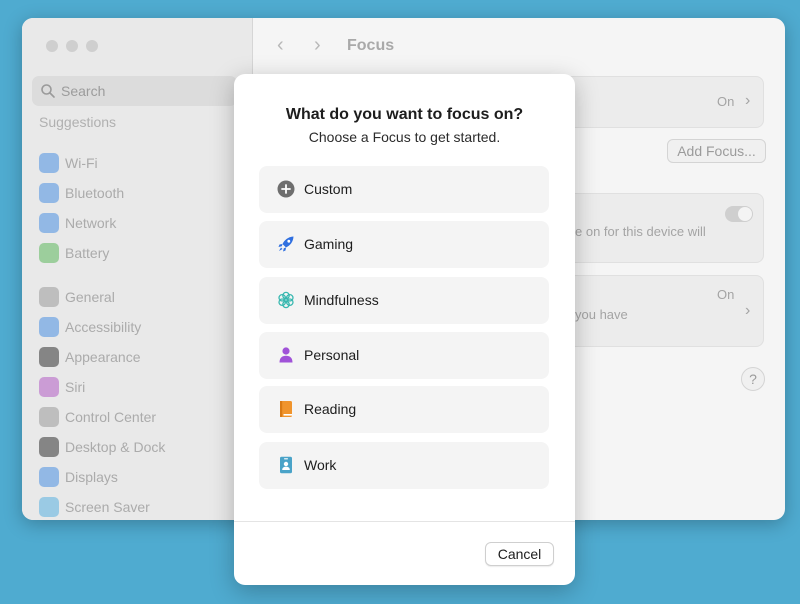 The image size is (800, 604). I want to click on dialog-subtitle: Choose a Focus to get started., so click(404, 137).